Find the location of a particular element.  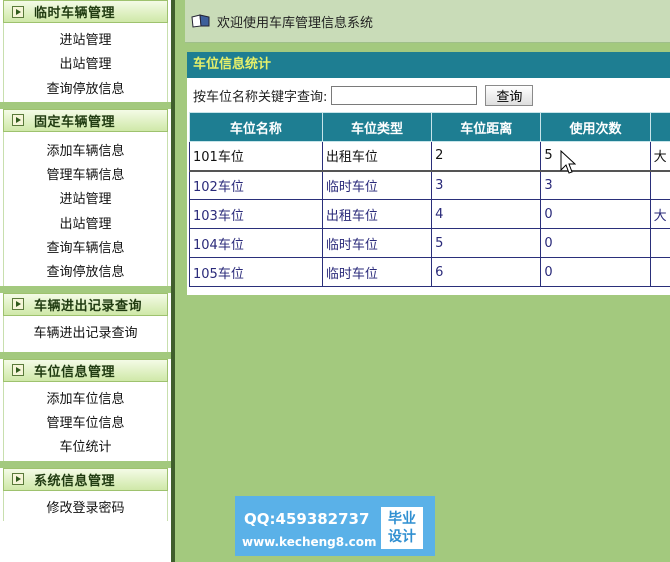

cell-name: 101车位 is located at coordinates (256, 156).